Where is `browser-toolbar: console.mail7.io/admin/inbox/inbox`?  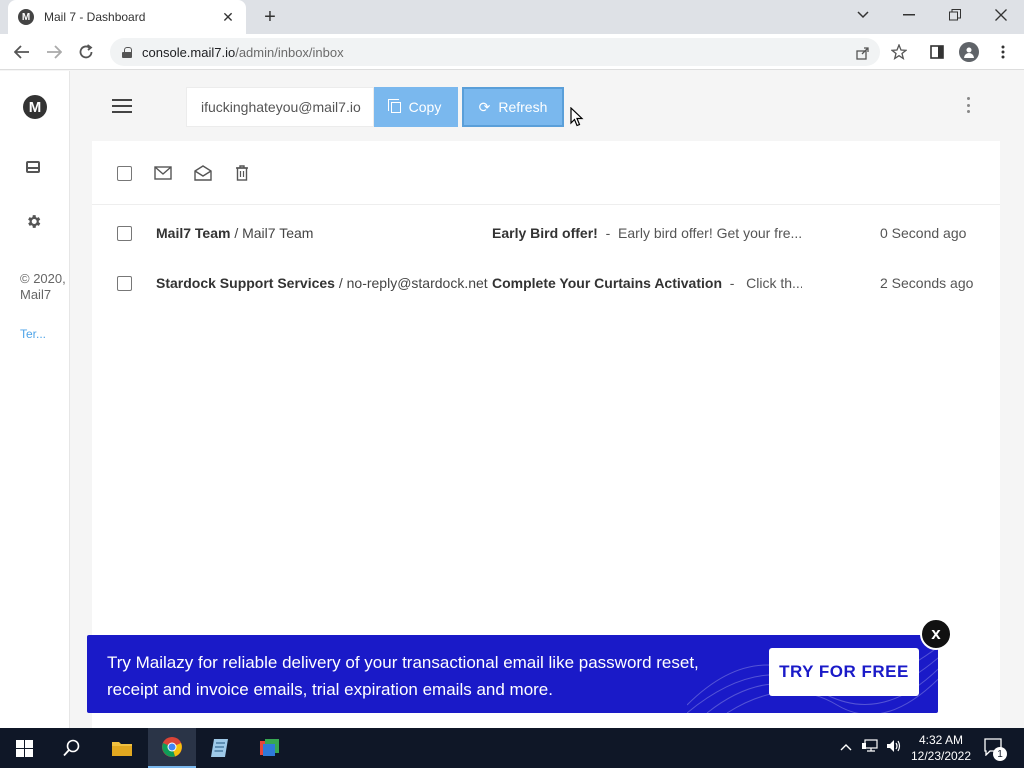
browser-toolbar: console.mail7.io/admin/inbox/inbox is located at coordinates (512, 52).